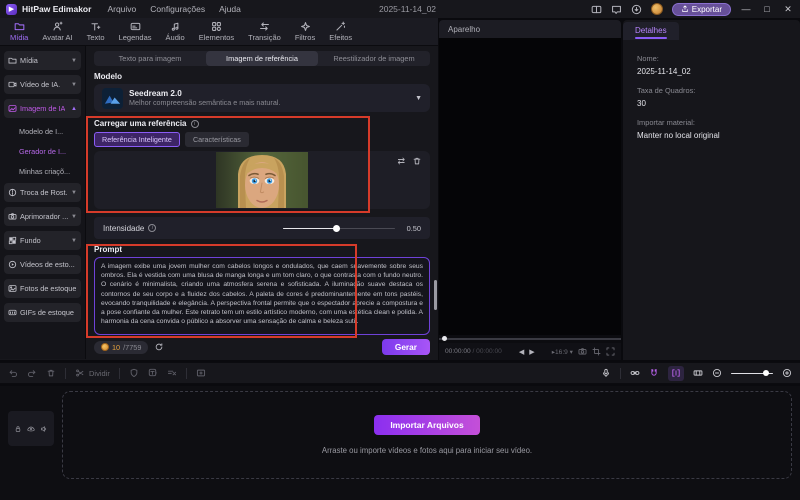  Describe the element at coordinates (530, 339) in the screenshot. I see `preview-scrubber` at that location.